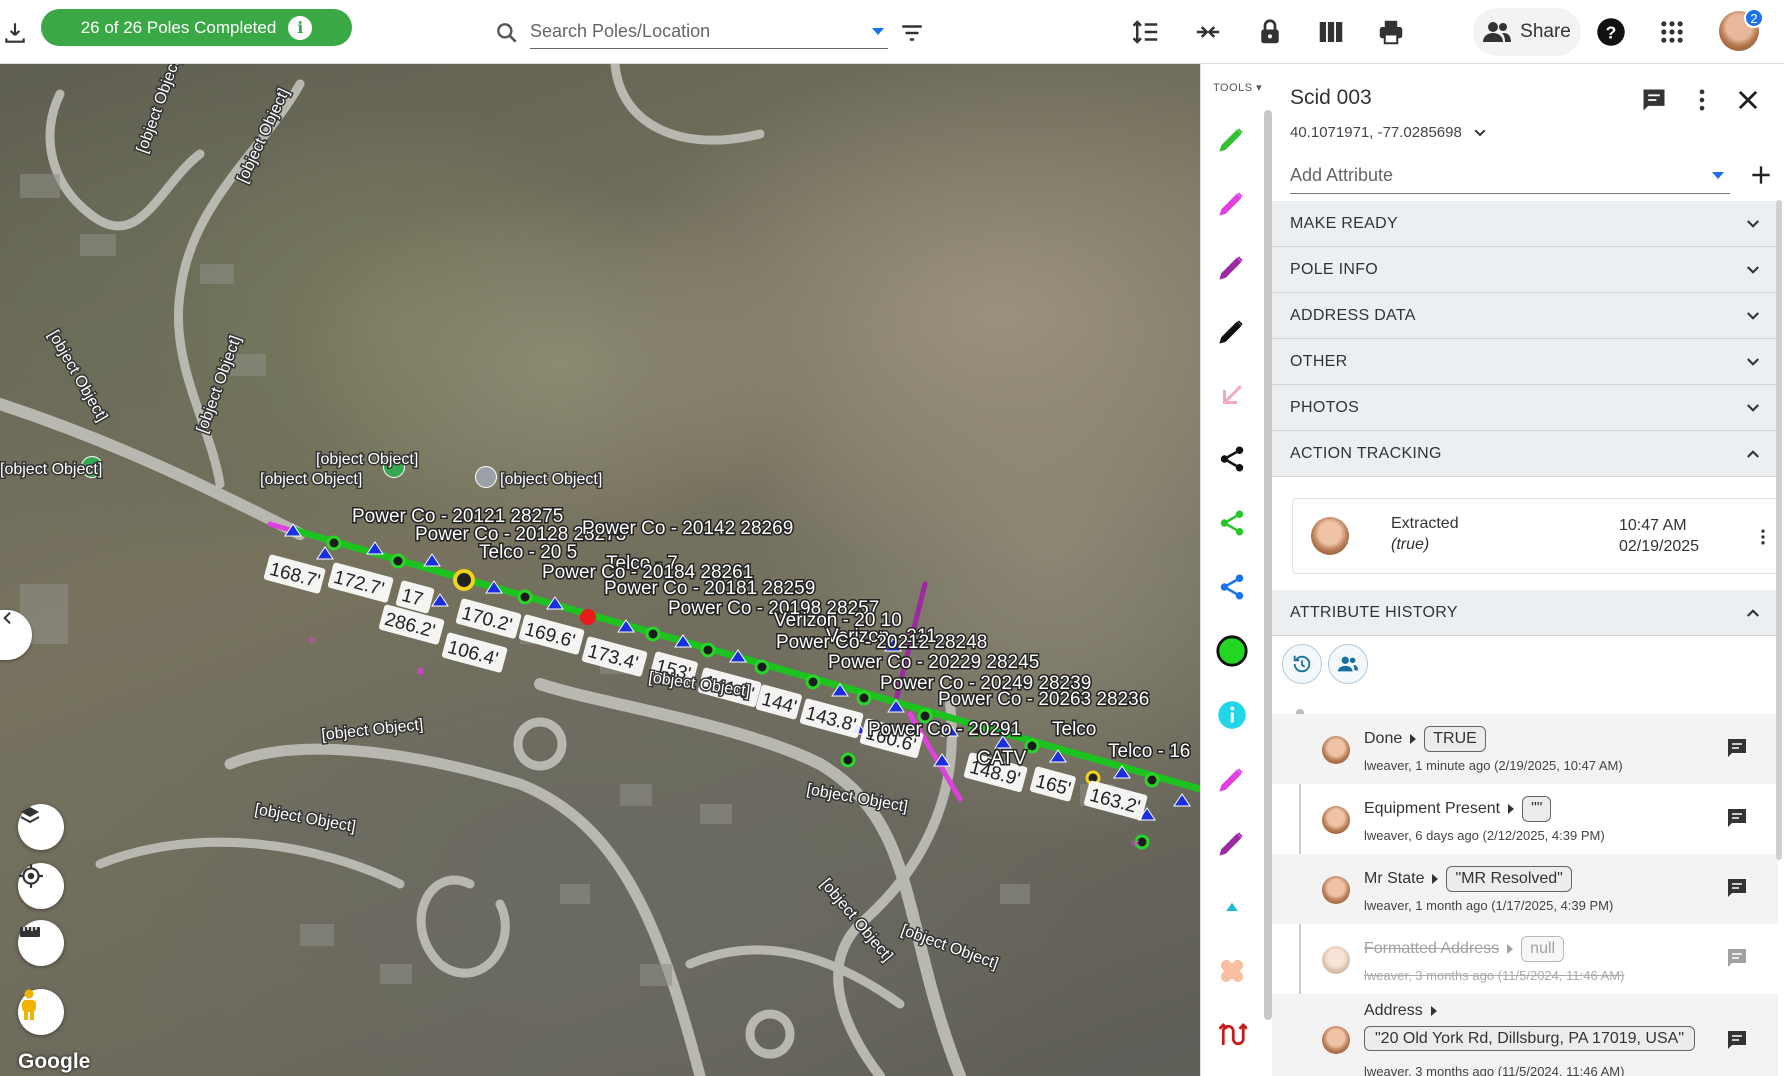 Image resolution: width=1784 pixels, height=1076 pixels. Describe the element at coordinates (1149, 751) in the screenshot. I see `svg-text: Telco - 16` at that location.